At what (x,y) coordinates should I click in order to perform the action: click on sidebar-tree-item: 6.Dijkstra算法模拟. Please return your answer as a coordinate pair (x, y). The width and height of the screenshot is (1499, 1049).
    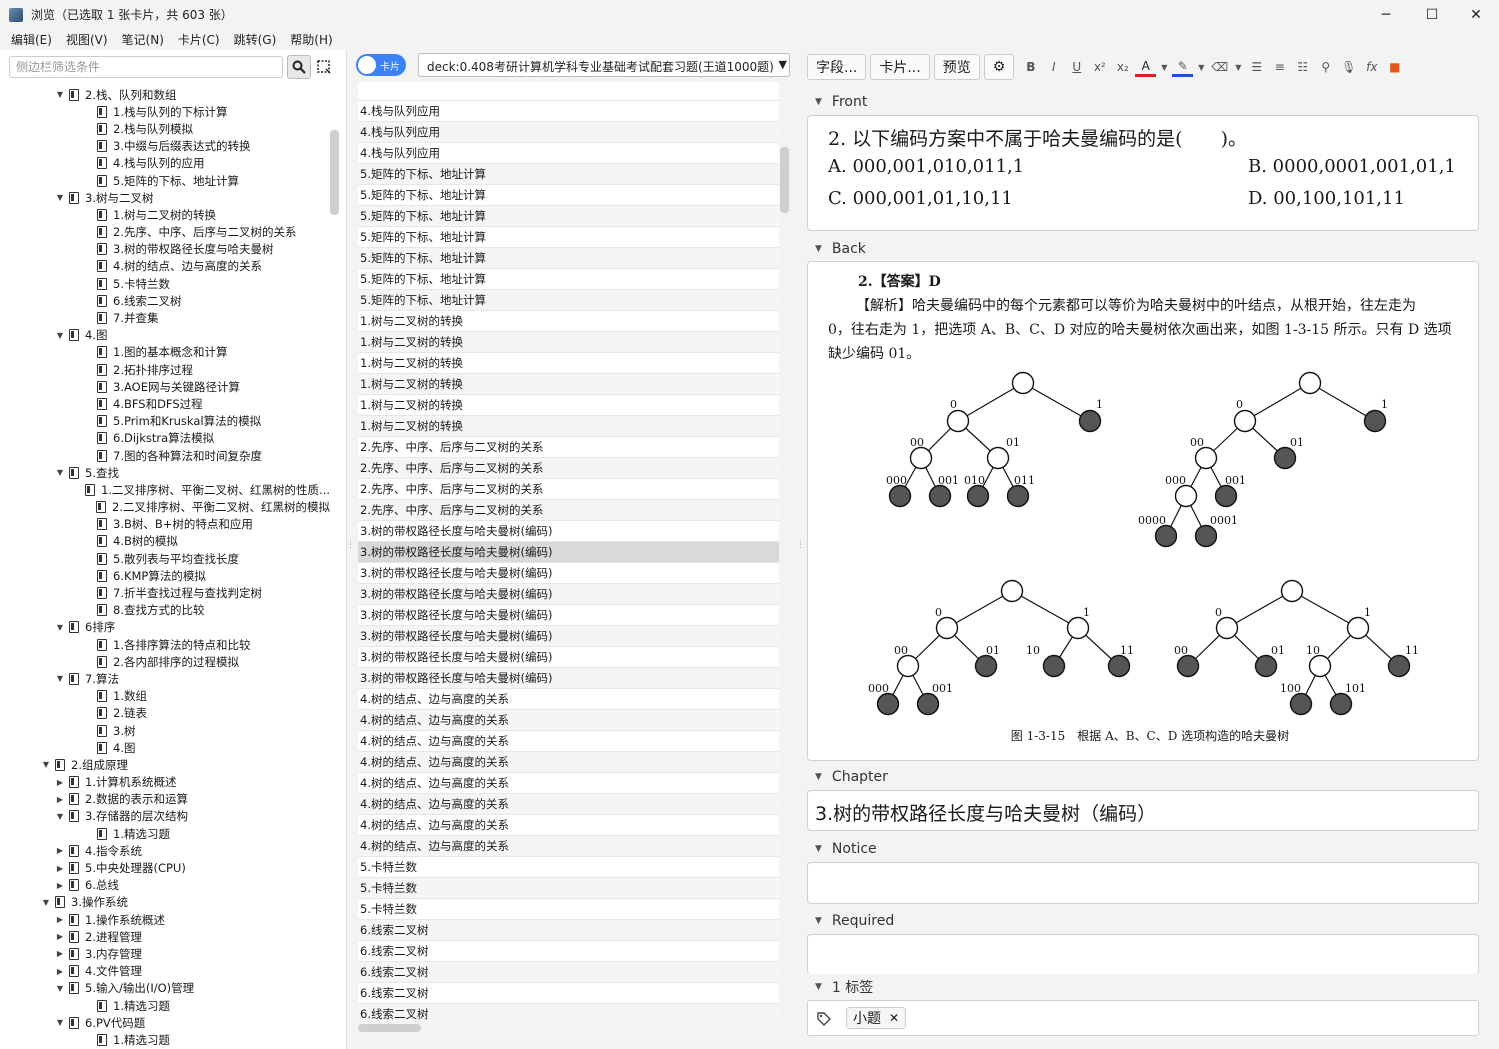
    Looking at the image, I should click on (165, 438).